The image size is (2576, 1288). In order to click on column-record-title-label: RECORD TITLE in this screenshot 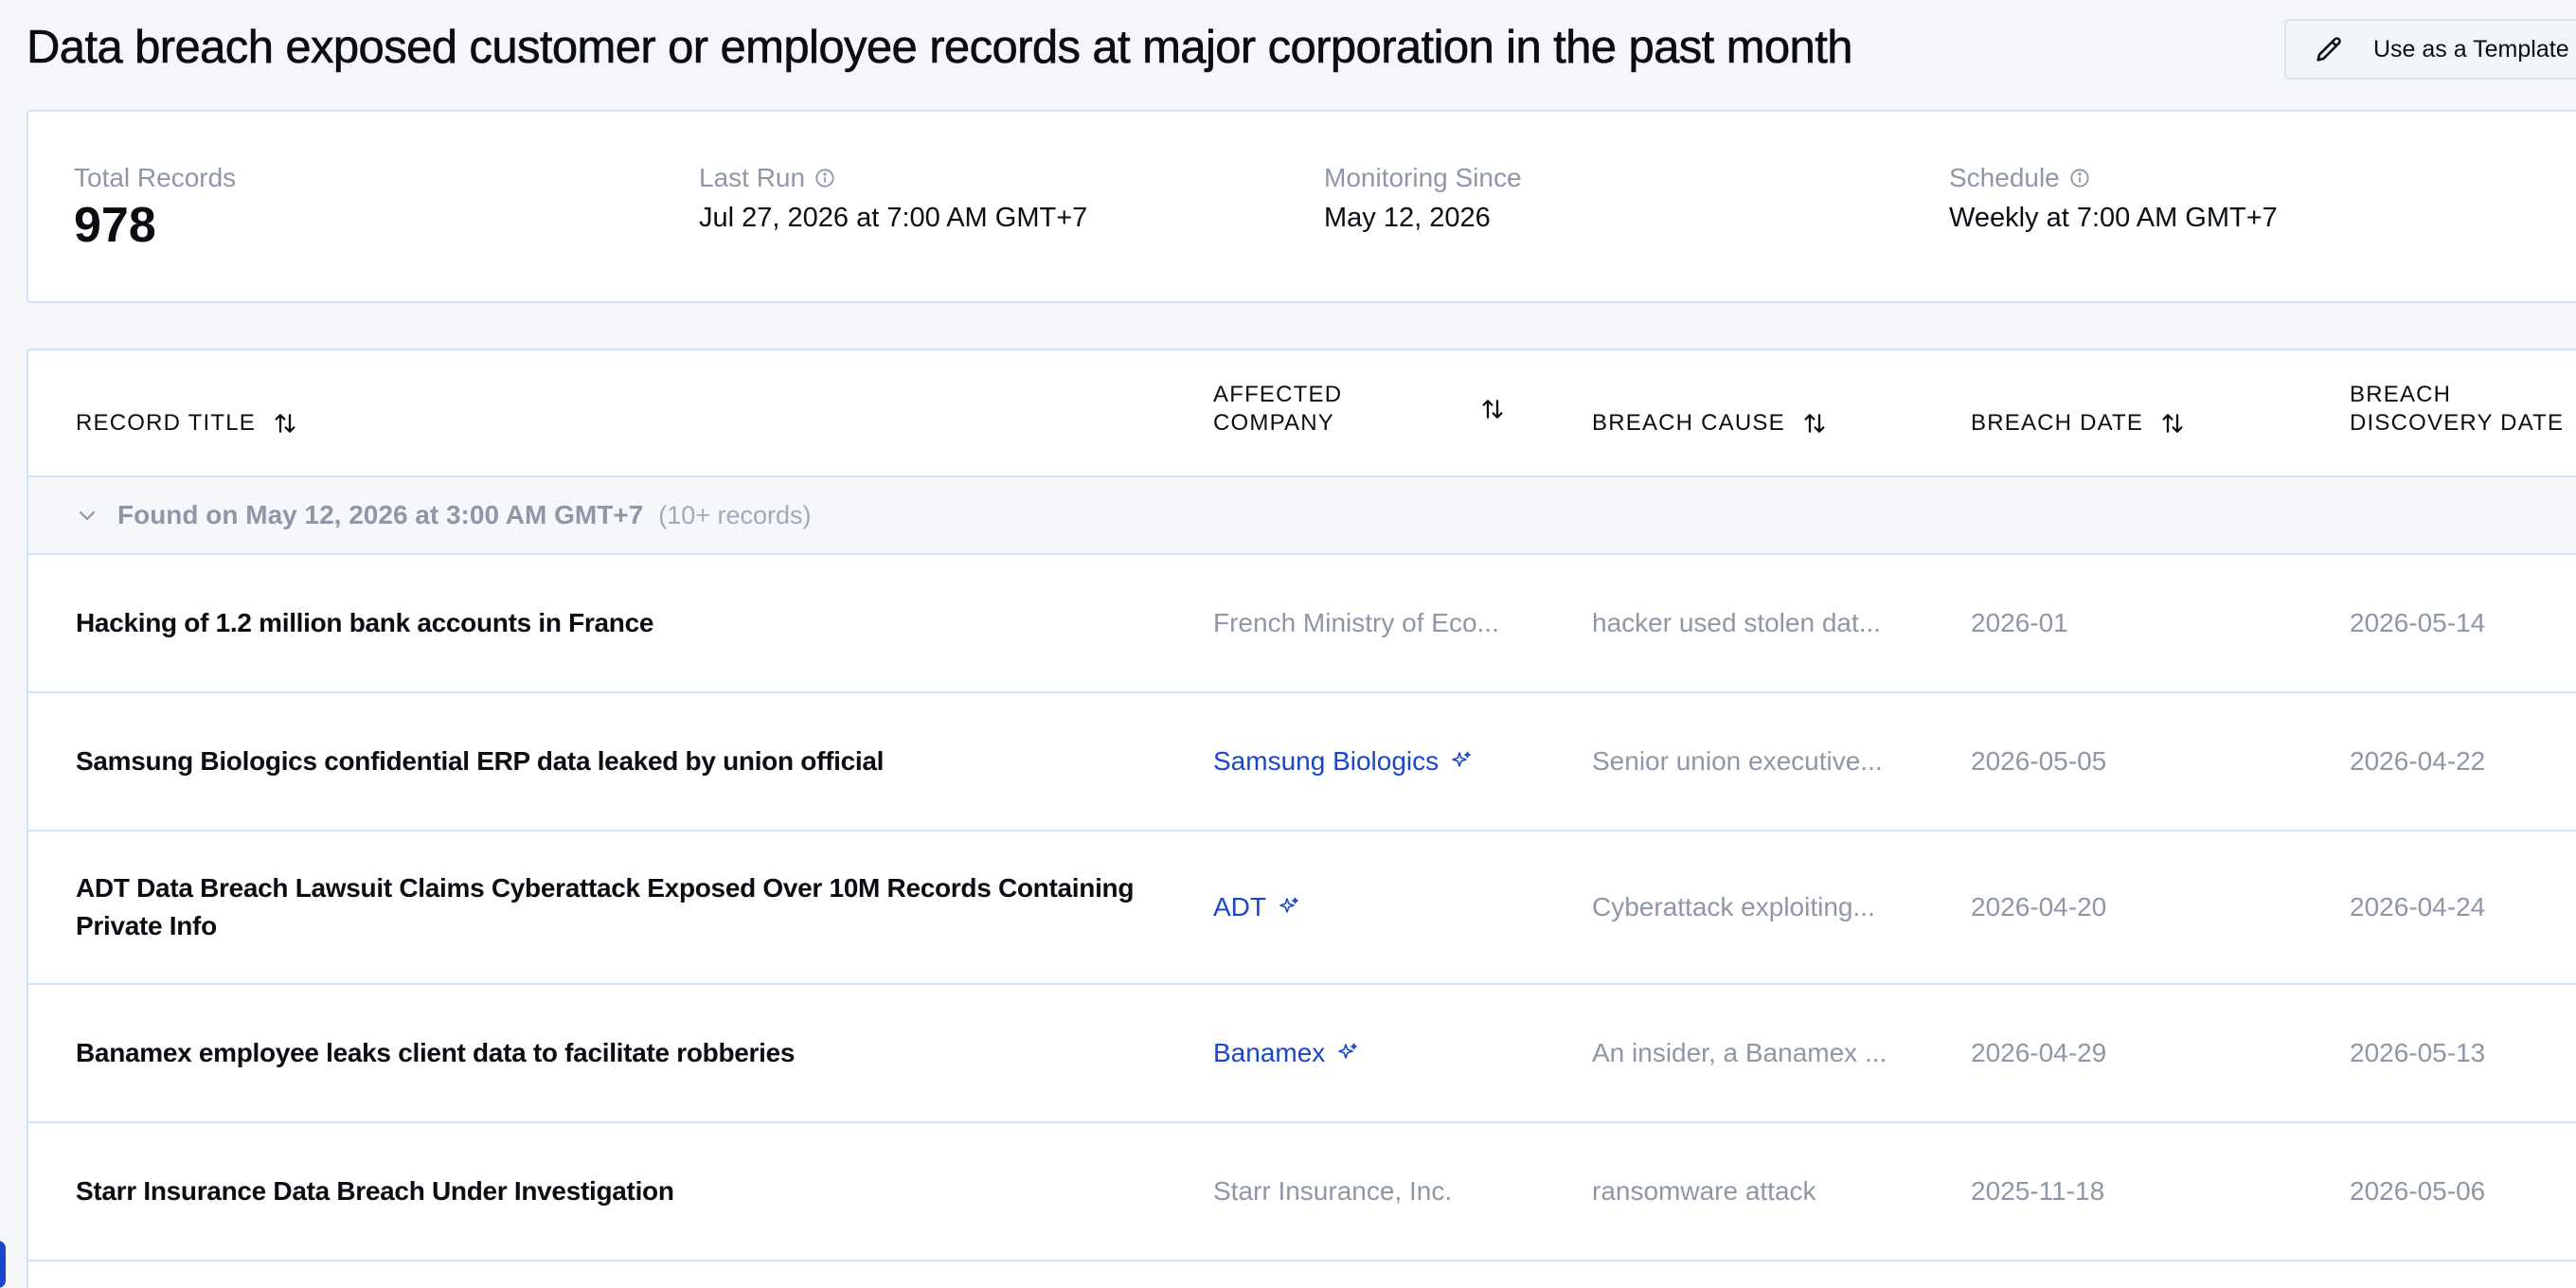, I will do `click(166, 423)`.